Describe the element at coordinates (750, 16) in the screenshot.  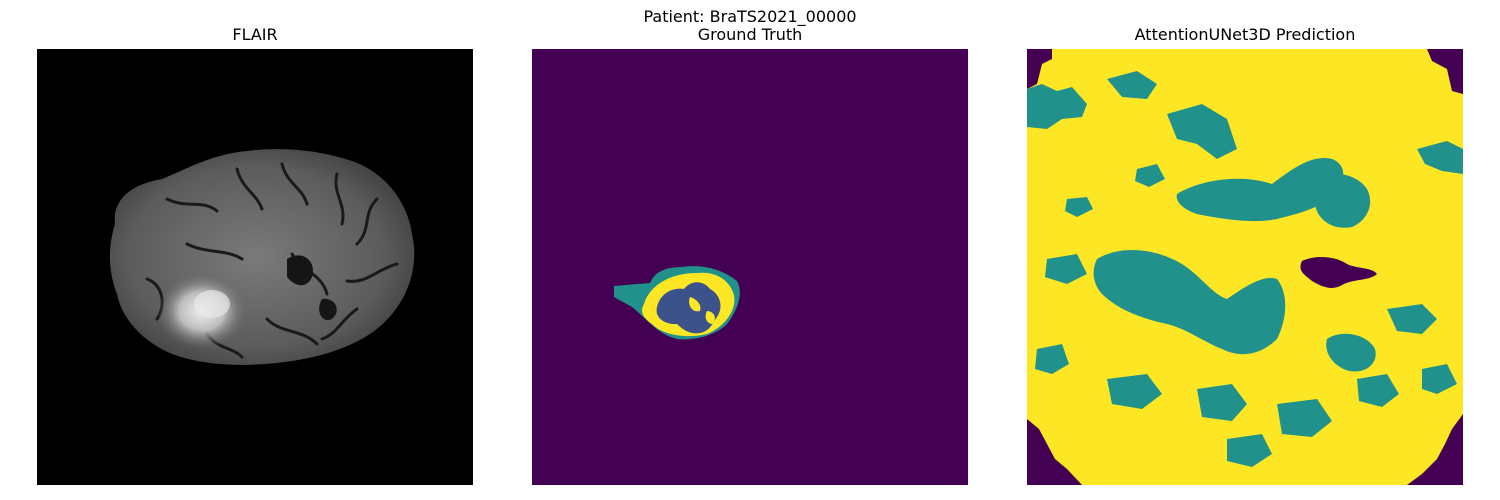
I see `figure-suptitle: Patient: BraTS2021_00000` at that location.